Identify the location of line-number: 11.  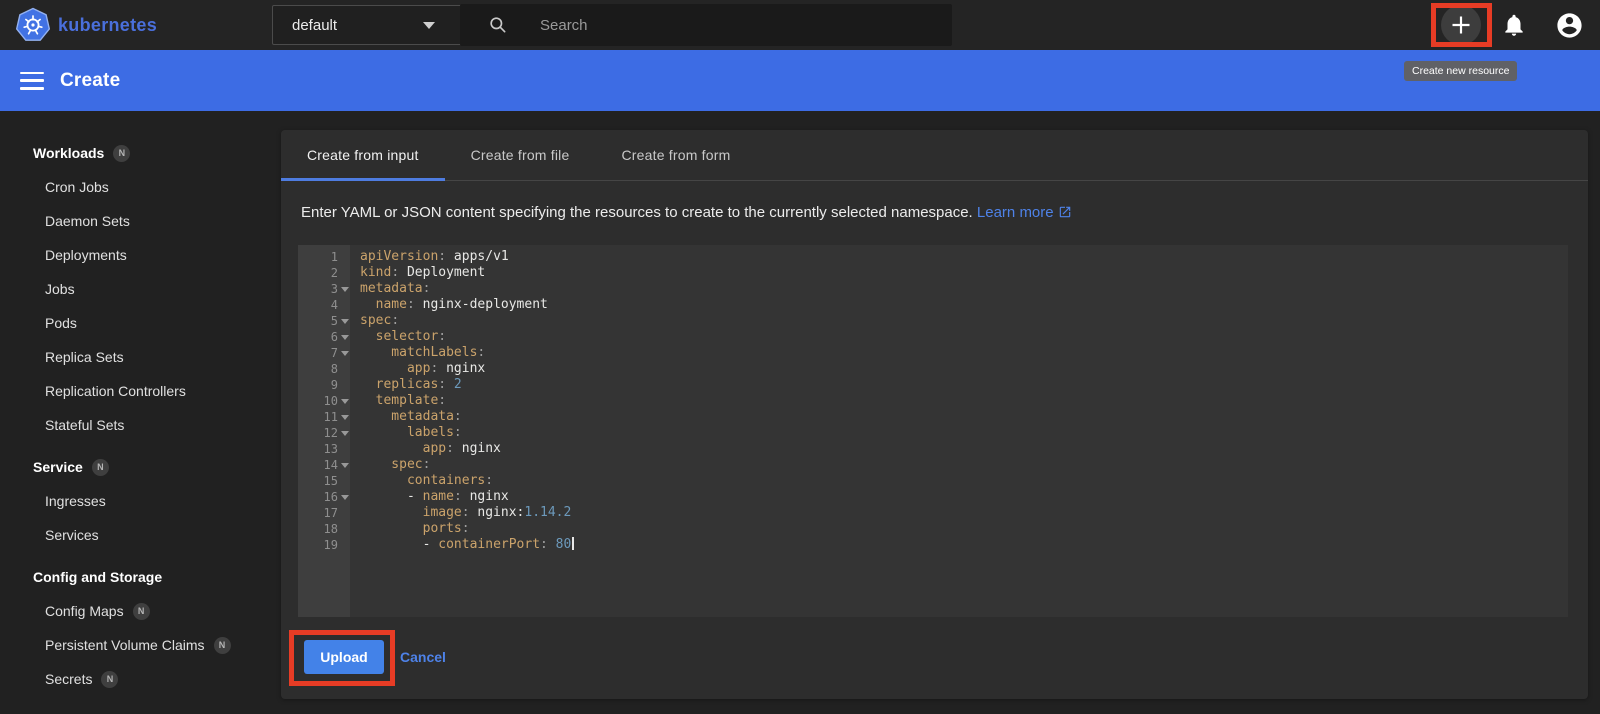
(330, 417).